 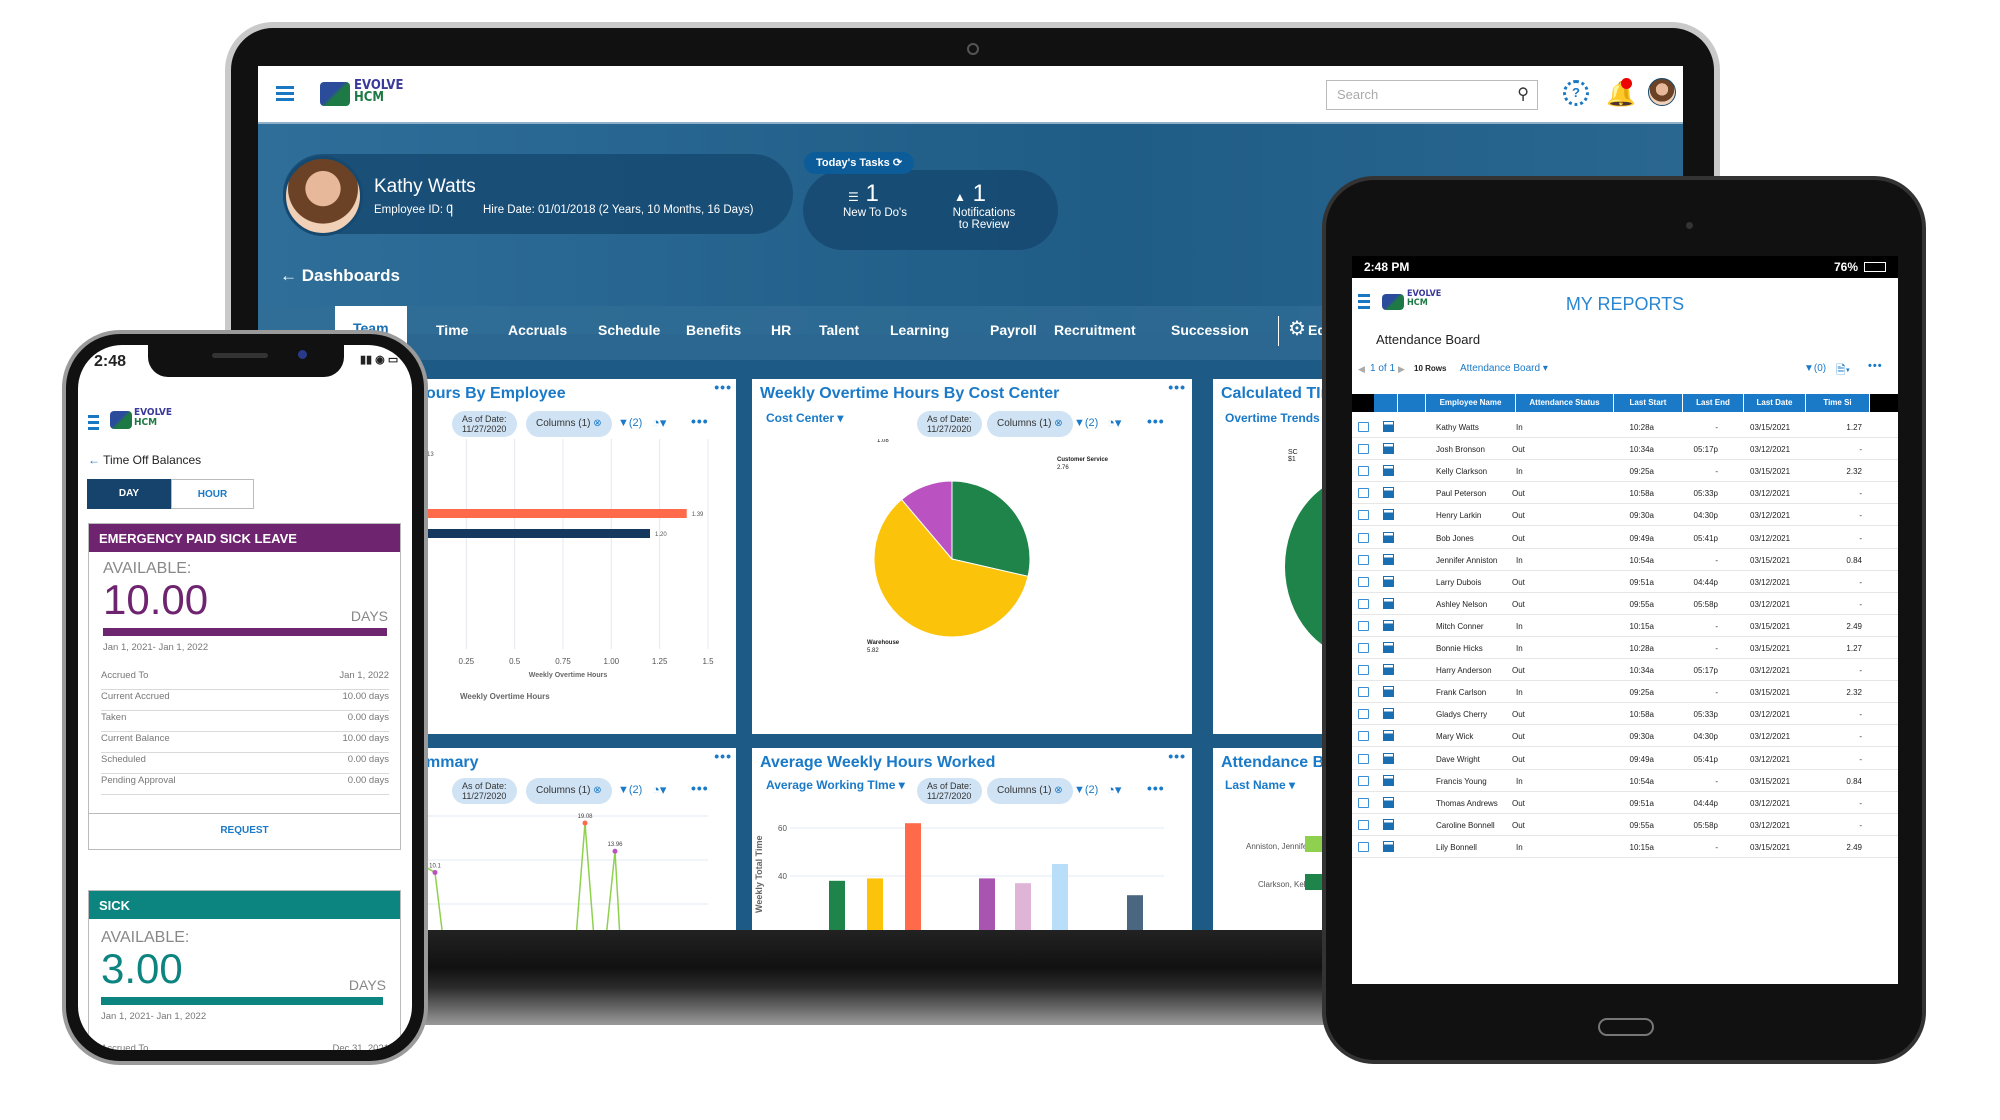 I want to click on col-header: Attendance Status, so click(x=1565, y=403).